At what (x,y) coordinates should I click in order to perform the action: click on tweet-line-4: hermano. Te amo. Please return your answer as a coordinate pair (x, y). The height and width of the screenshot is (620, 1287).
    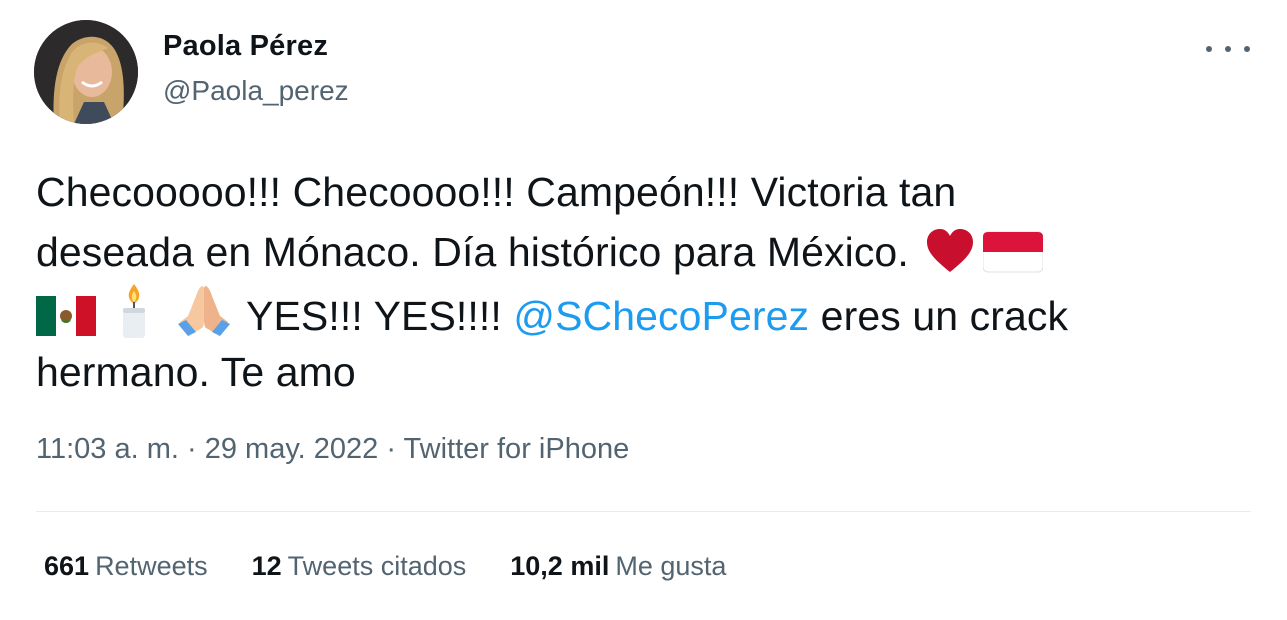
    Looking at the image, I should click on (196, 372).